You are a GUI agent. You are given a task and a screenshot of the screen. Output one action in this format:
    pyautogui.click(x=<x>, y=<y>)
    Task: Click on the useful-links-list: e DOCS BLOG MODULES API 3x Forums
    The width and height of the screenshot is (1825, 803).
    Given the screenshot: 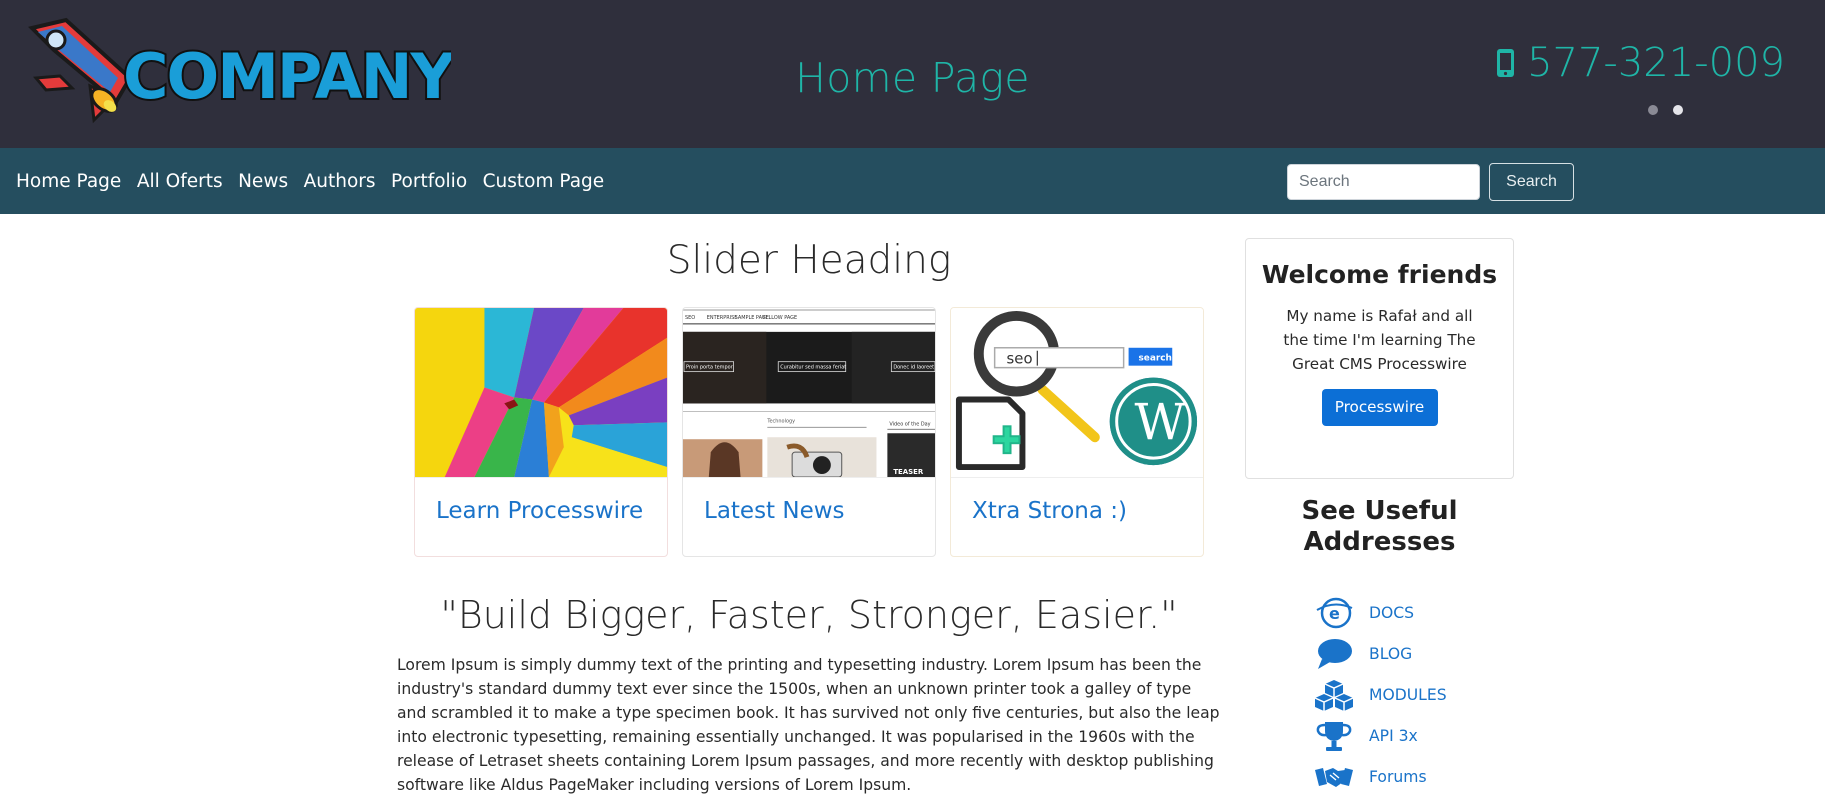 What is the action you would take?
    pyautogui.click(x=1380, y=694)
    